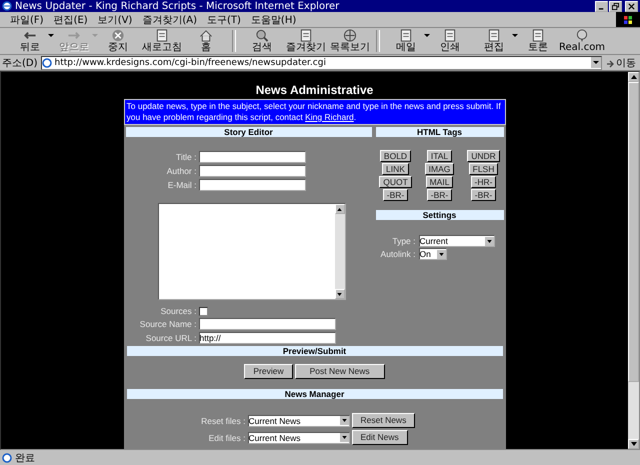 The height and width of the screenshot is (465, 640). Describe the element at coordinates (20, 63) in the screenshot. I see `address-label: 주소(D)` at that location.